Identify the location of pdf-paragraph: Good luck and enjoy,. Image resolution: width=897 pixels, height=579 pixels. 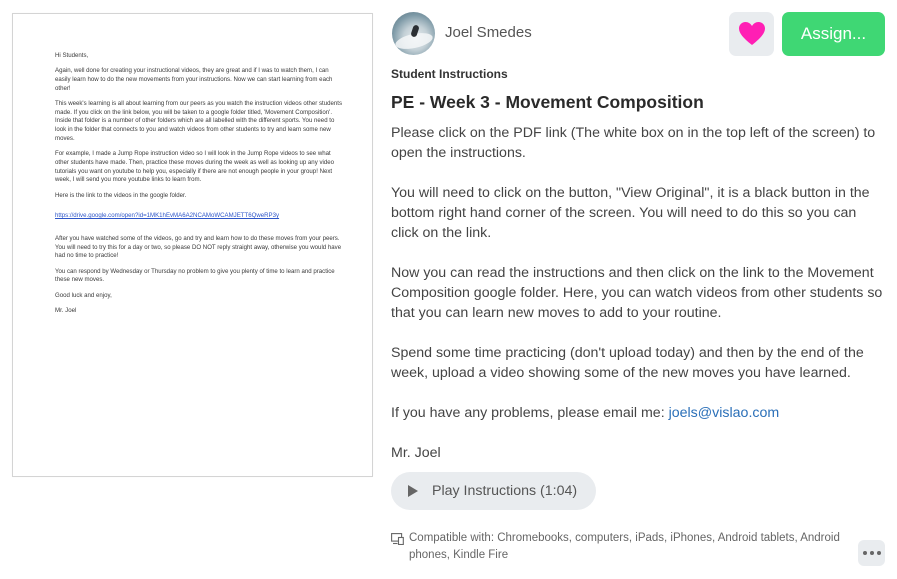
(83, 295).